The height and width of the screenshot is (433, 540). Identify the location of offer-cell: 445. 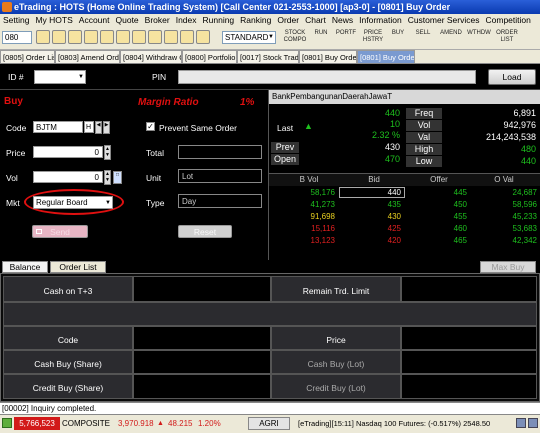
(460, 192).